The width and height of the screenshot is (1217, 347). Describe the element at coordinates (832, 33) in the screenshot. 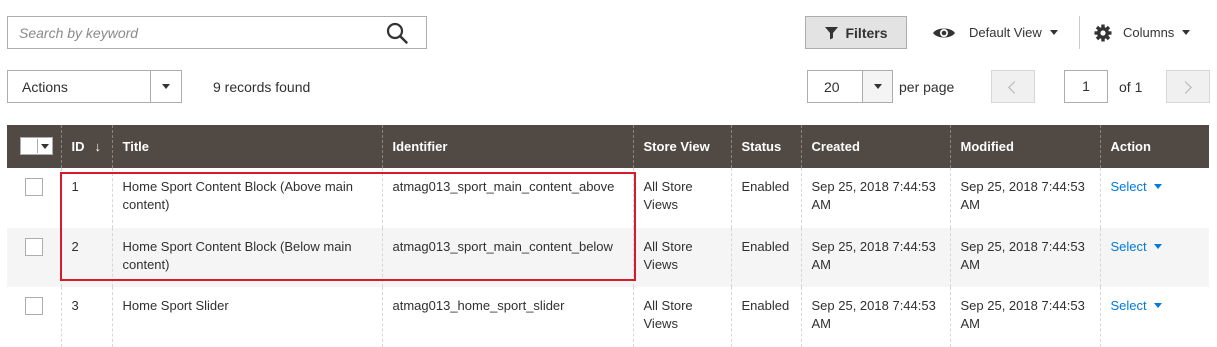

I see `filter-icon` at that location.